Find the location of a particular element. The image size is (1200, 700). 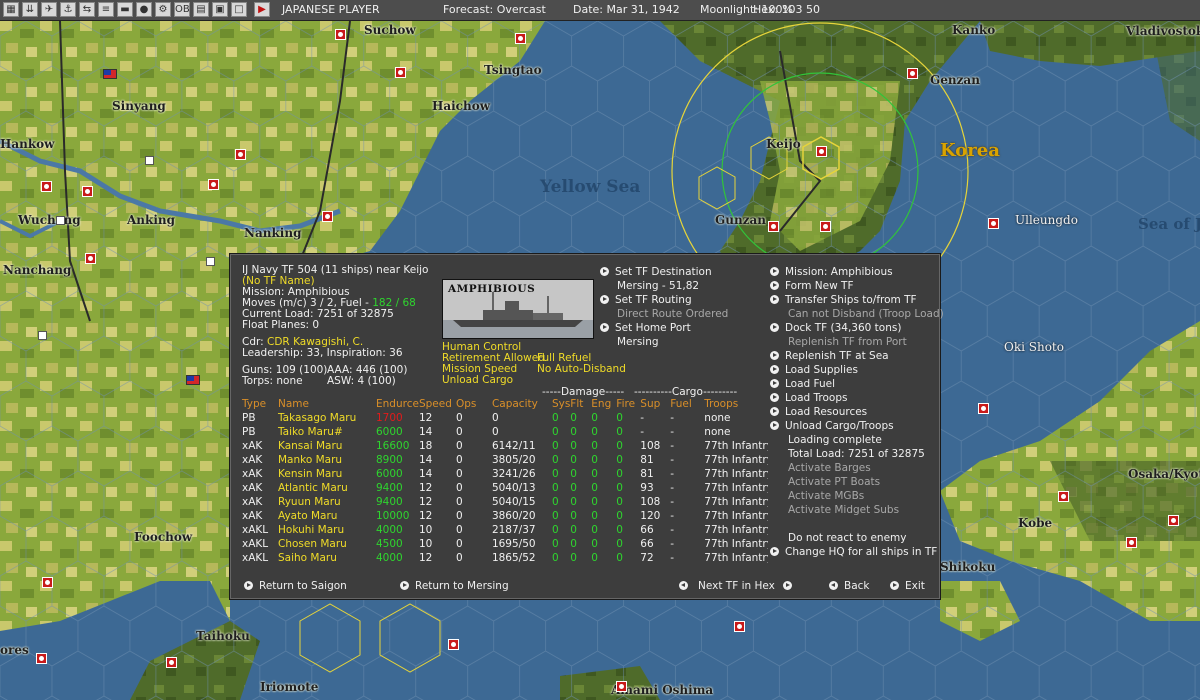

list-icon: ≡ is located at coordinates (106, 9).